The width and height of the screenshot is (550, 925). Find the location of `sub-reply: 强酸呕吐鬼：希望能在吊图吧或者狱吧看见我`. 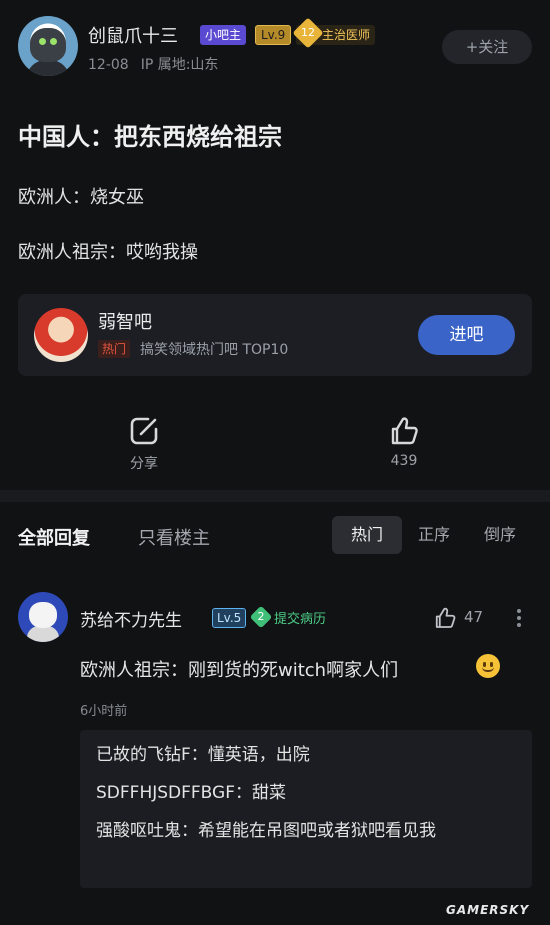

sub-reply: 强酸呕吐鬼：希望能在吊图吧或者狱吧看见我 is located at coordinates (306, 831).